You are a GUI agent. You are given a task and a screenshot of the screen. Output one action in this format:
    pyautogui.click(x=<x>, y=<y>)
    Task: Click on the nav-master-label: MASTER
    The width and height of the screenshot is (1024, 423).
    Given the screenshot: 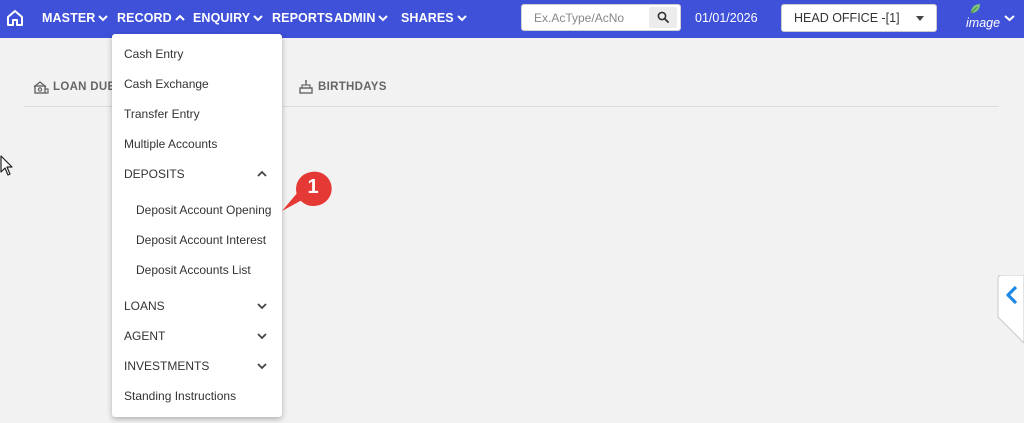 What is the action you would take?
    pyautogui.click(x=69, y=18)
    